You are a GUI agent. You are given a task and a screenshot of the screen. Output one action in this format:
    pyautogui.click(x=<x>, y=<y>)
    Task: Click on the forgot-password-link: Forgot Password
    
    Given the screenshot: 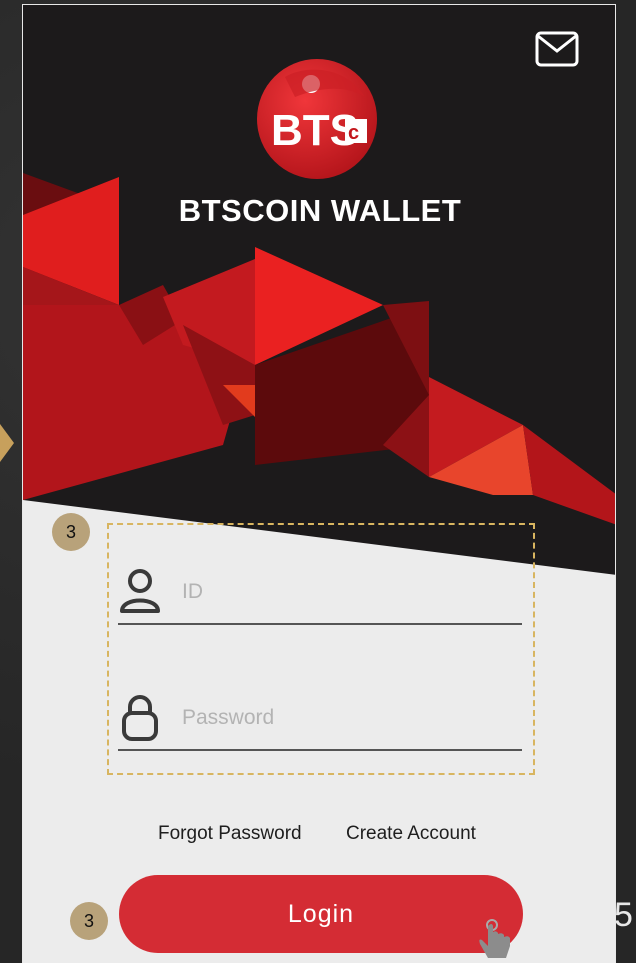 What is the action you would take?
    pyautogui.click(x=230, y=834)
    